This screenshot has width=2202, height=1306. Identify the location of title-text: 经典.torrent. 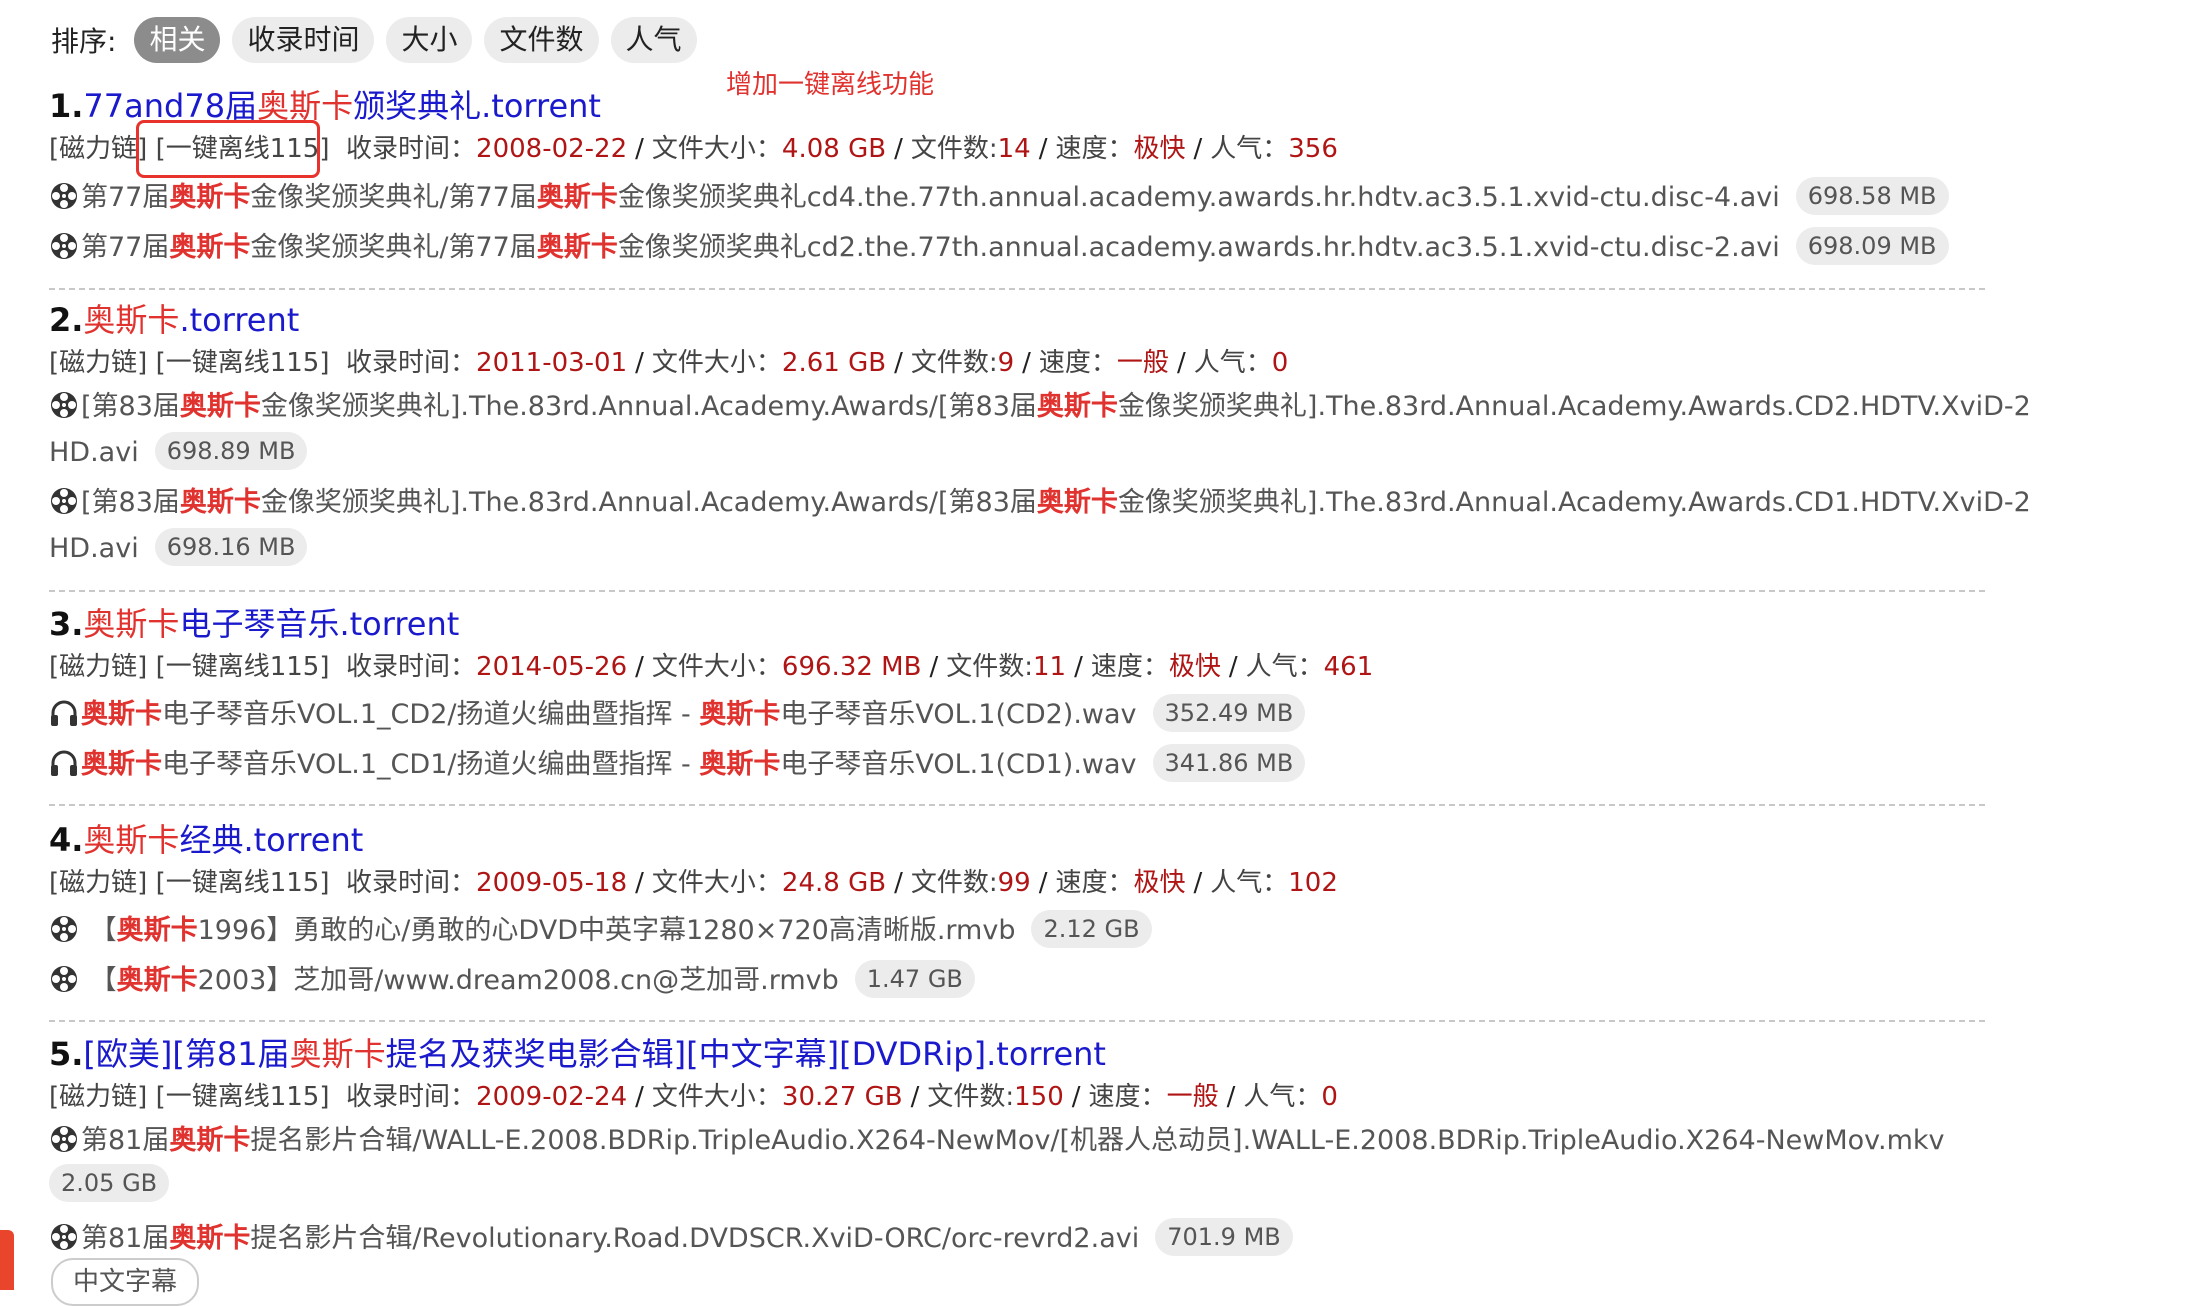
(271, 840).